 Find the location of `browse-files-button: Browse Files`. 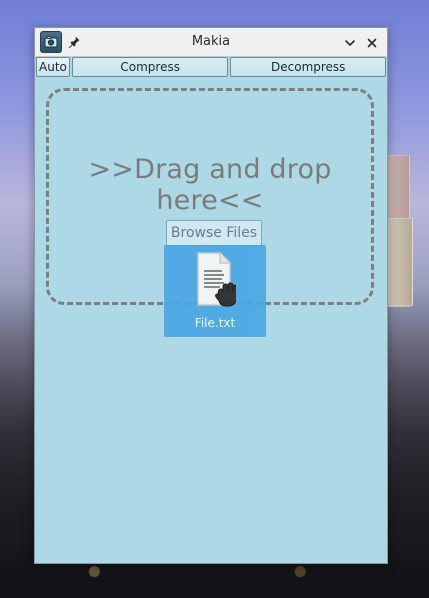

browse-files-button: Browse Files is located at coordinates (214, 233).